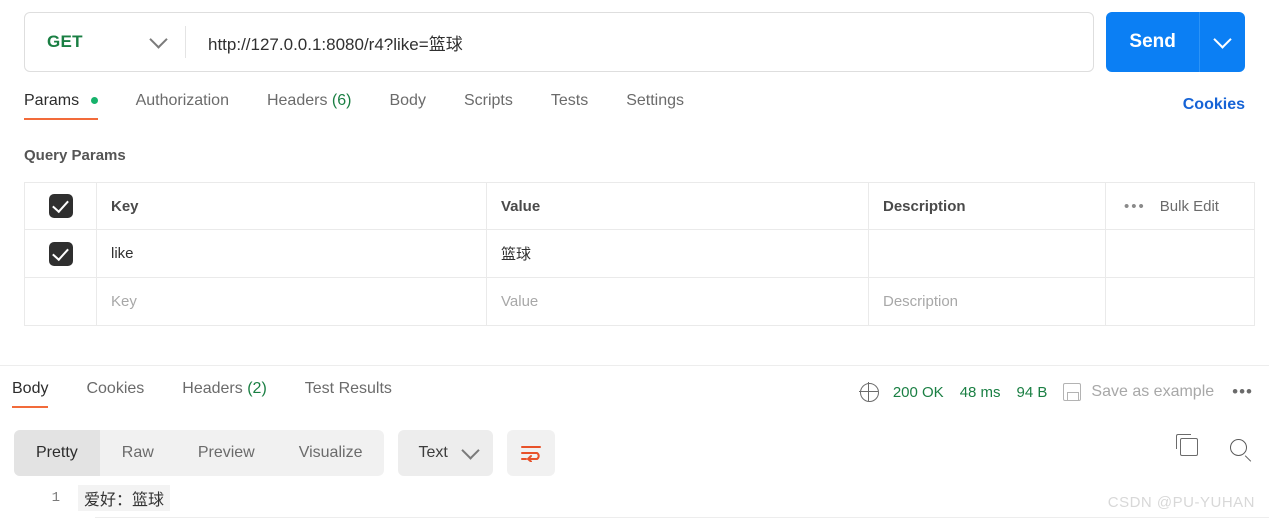  Describe the element at coordinates (918, 392) in the screenshot. I see `status-badge: 200 OK` at that location.